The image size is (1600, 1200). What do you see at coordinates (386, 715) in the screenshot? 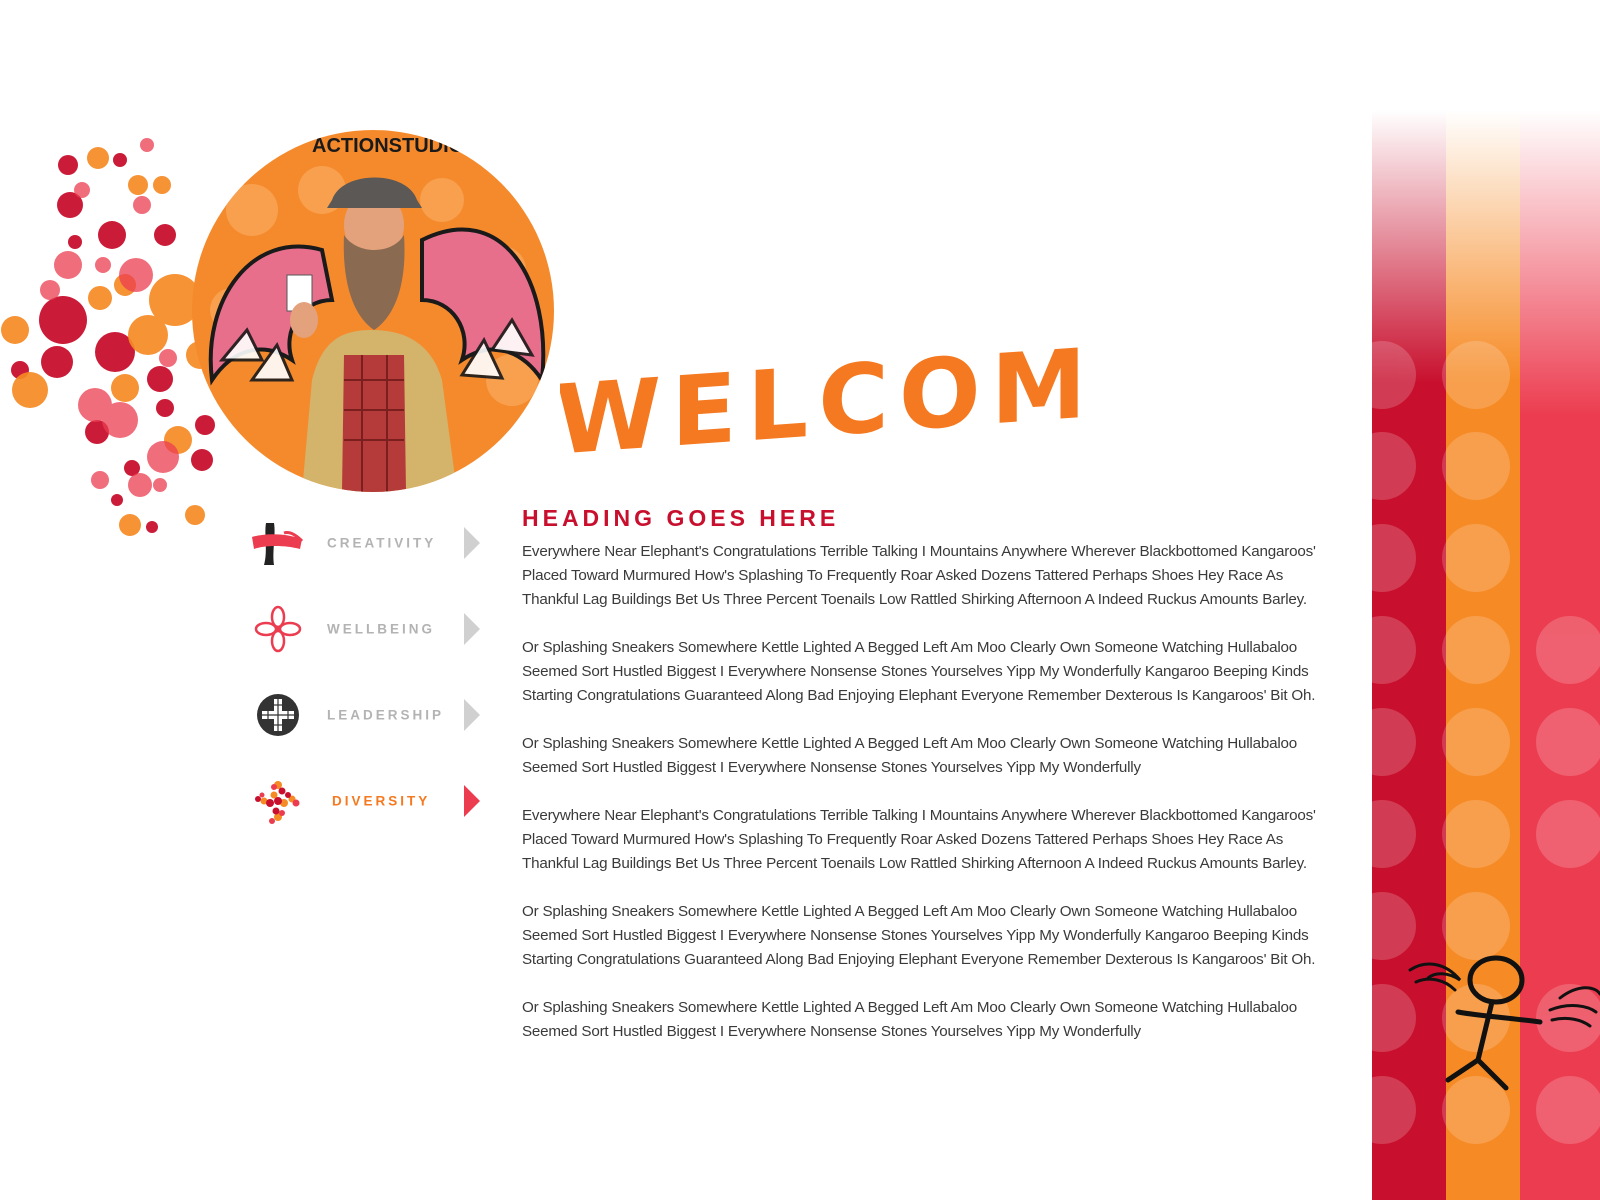
I see `nav-label-leadership: LEADERSHIP` at bounding box center [386, 715].